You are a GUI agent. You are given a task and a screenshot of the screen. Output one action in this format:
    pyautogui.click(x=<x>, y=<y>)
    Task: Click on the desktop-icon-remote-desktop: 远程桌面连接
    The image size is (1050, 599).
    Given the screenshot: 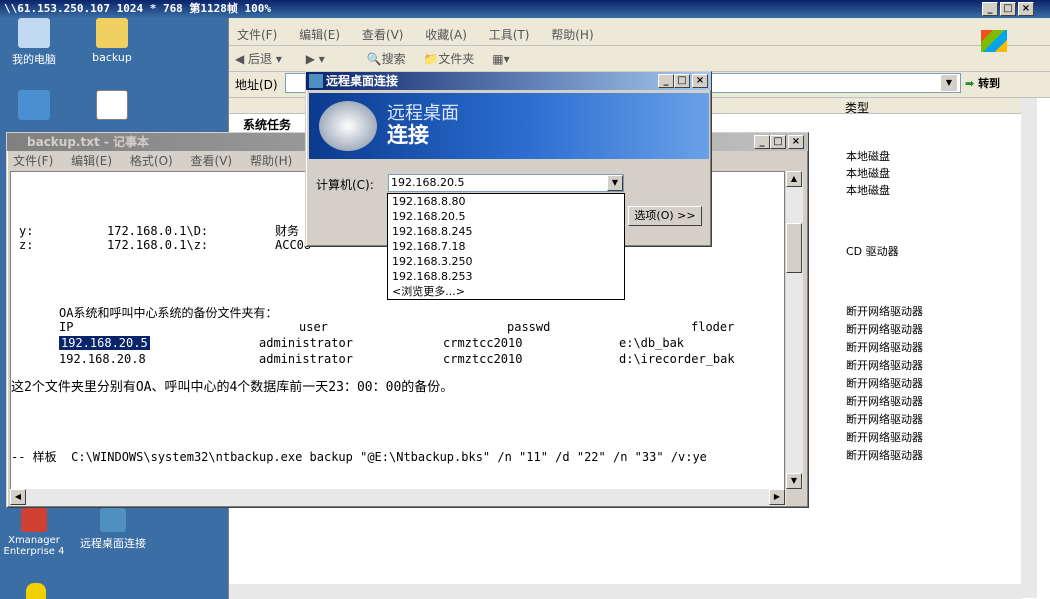 What is the action you would take?
    pyautogui.click(x=113, y=529)
    